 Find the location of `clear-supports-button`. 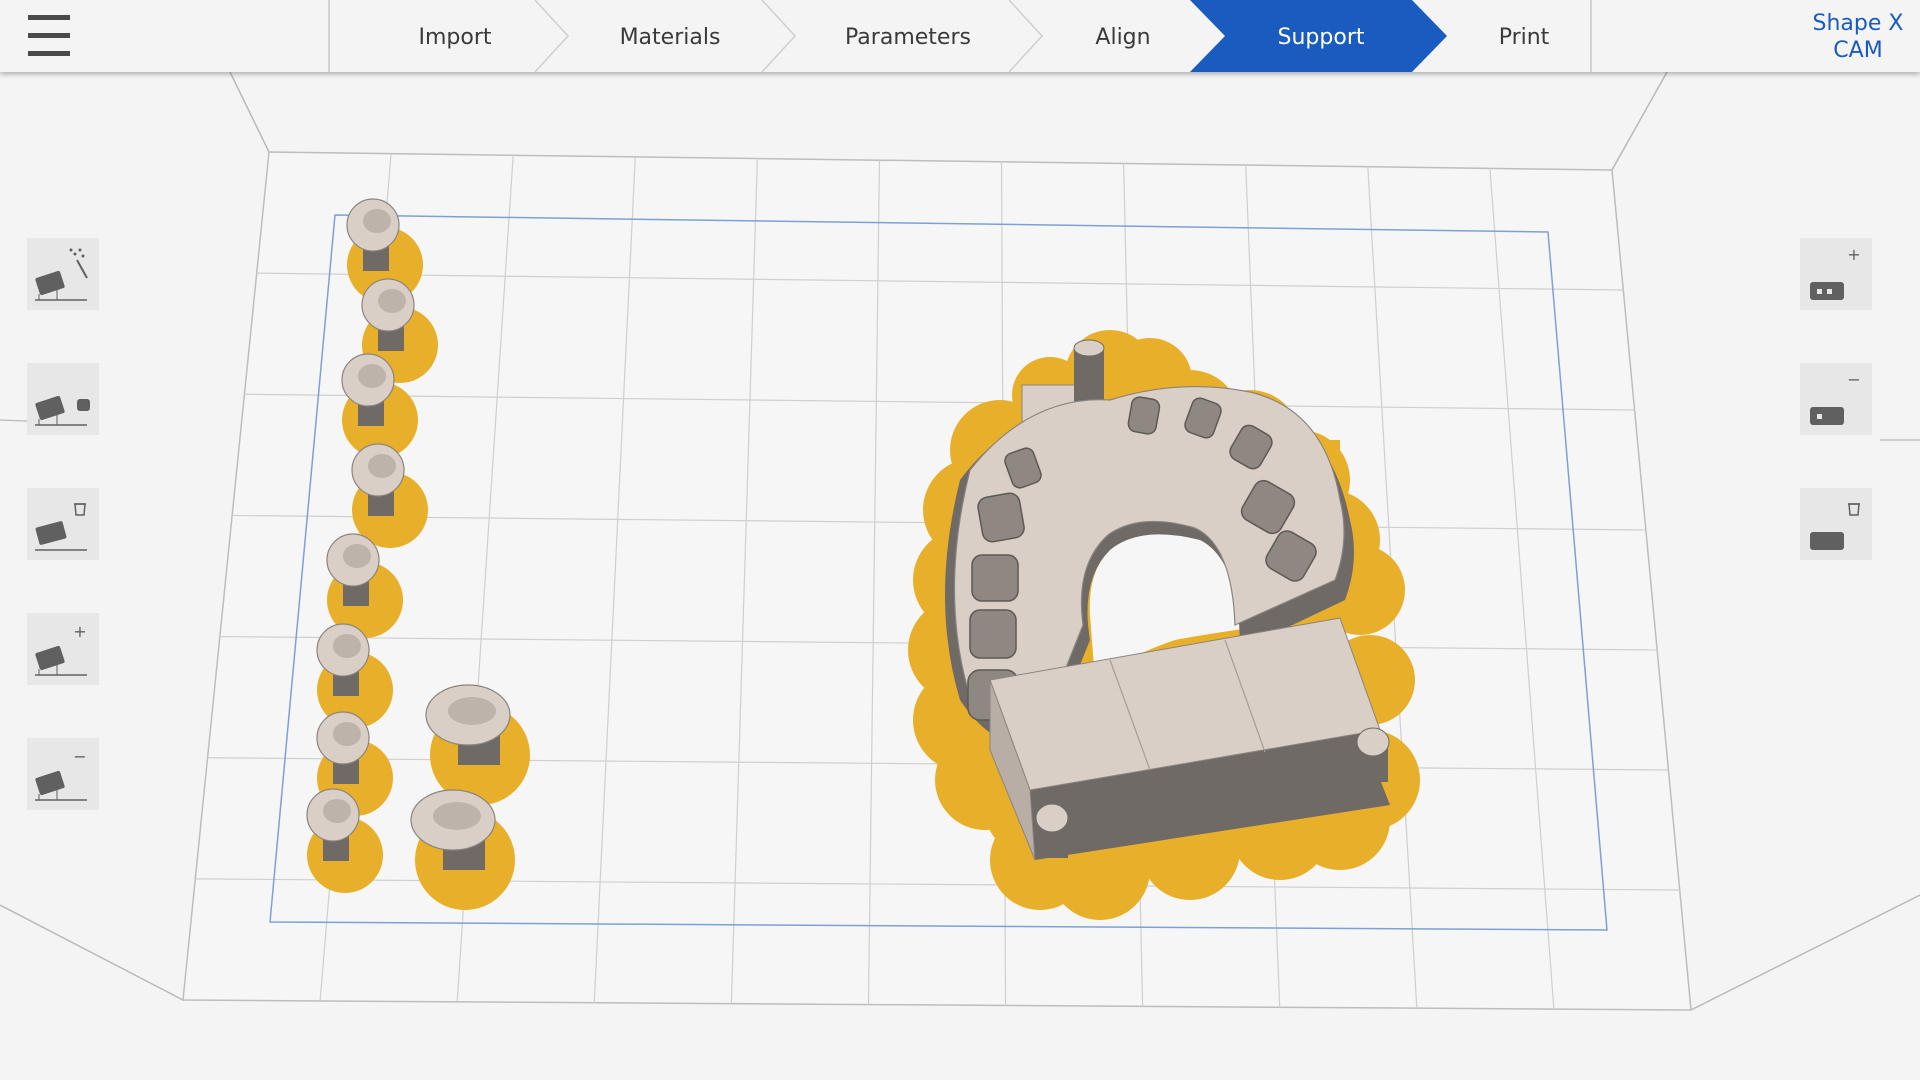

clear-supports-button is located at coordinates (1836, 524).